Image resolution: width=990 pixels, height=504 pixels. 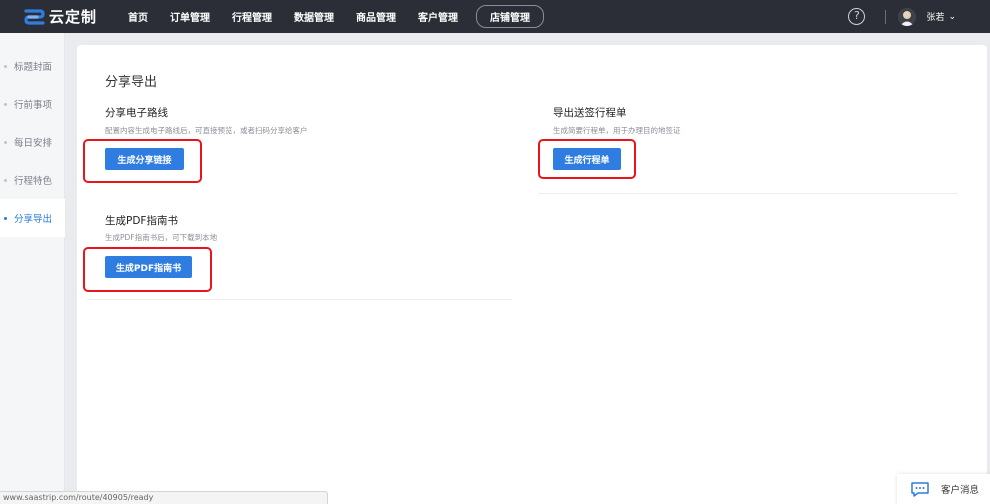 I want to click on brand-logo: 云定制, so click(x=75, y=16).